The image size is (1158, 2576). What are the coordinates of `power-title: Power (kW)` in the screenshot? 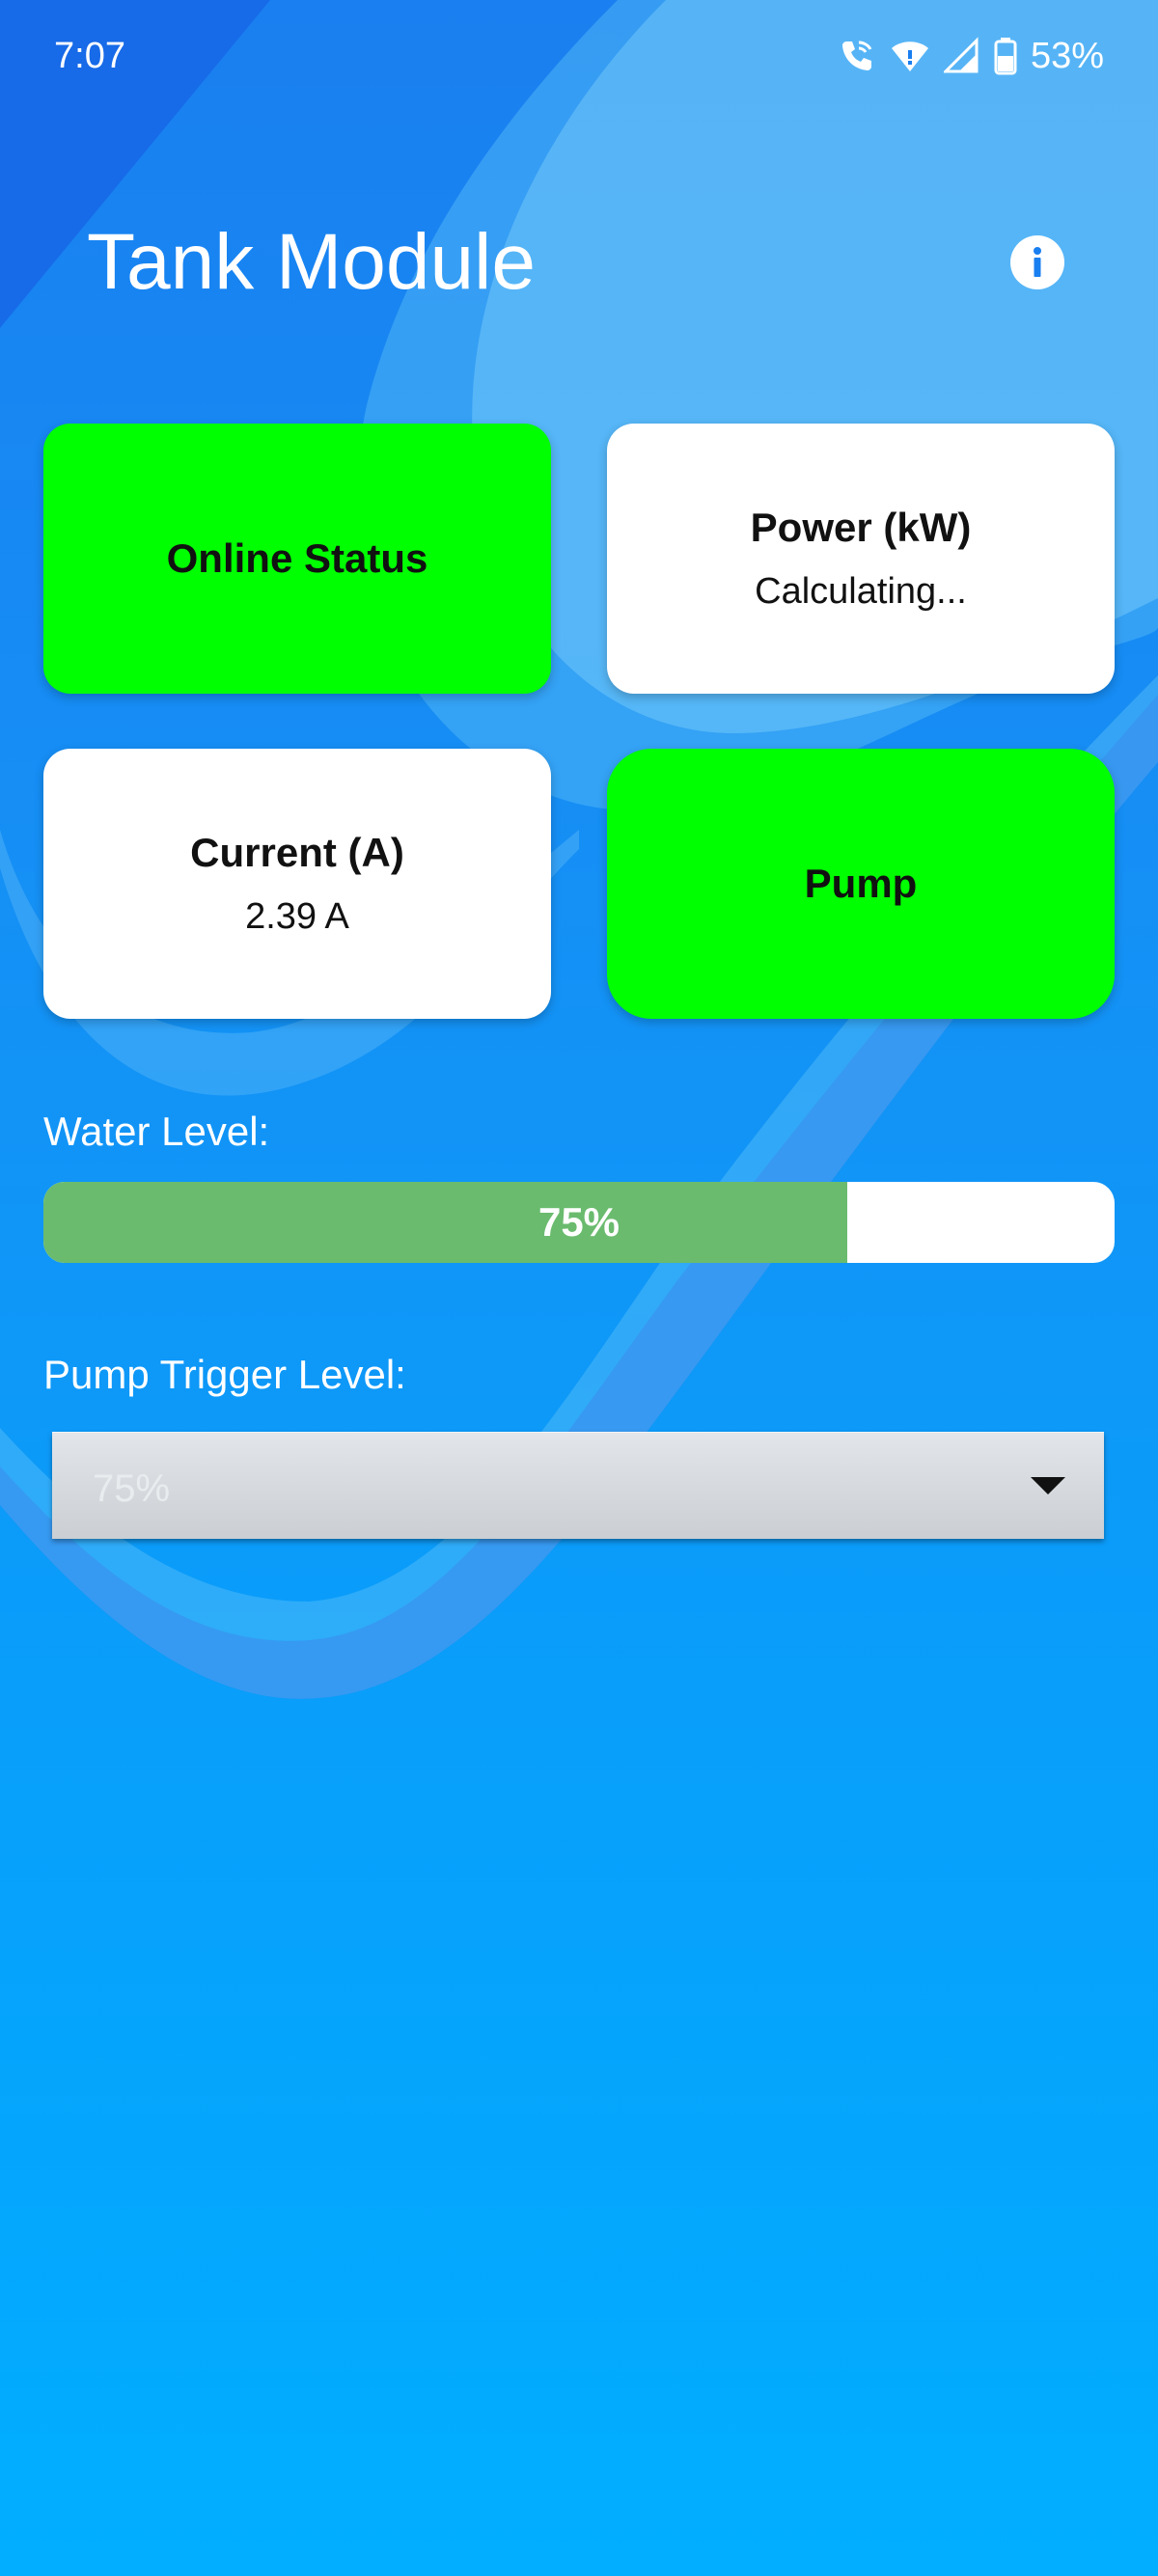 It's located at (861, 527).